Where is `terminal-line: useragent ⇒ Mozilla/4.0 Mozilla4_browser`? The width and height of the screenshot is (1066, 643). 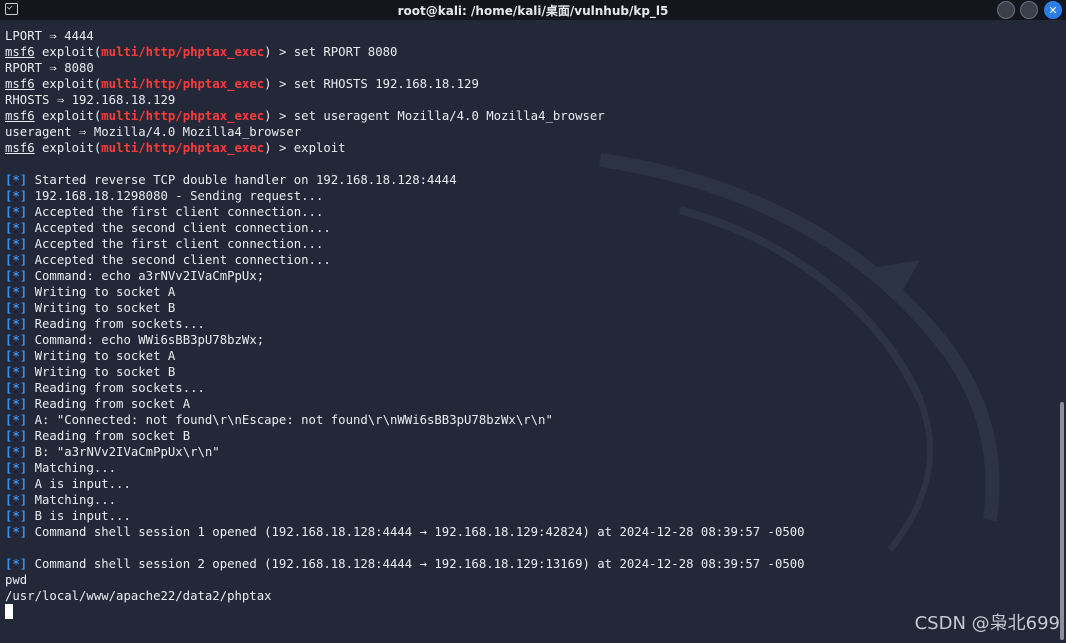 terminal-line: useragent ⇒ Mozilla/4.0 Mozilla4_browser is located at coordinates (525, 132).